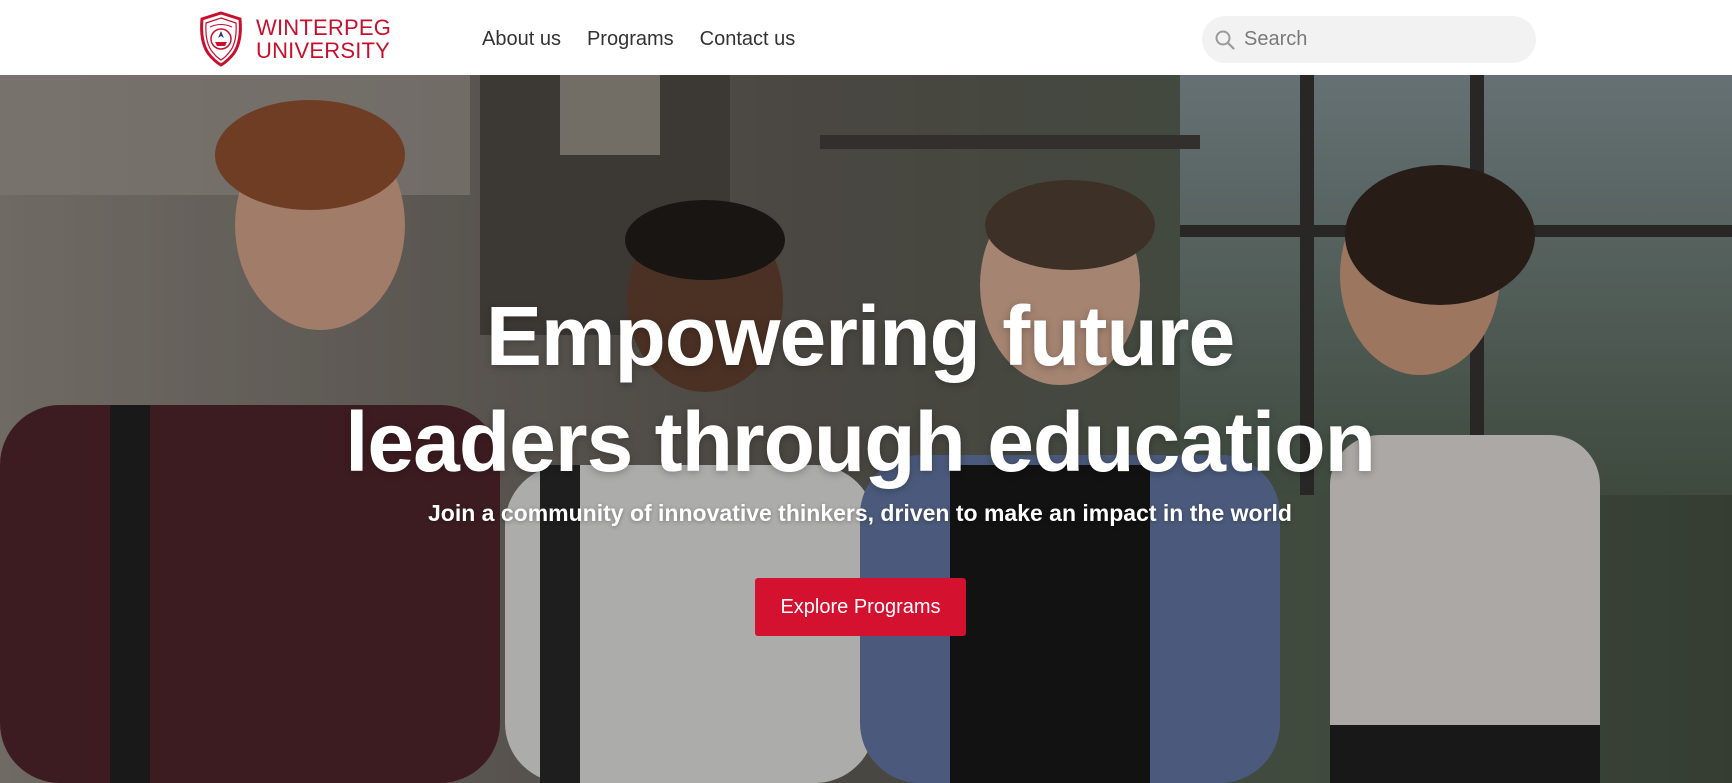 This screenshot has height=783, width=1732. I want to click on hero-title-line2: leaders through education, so click(860, 442).